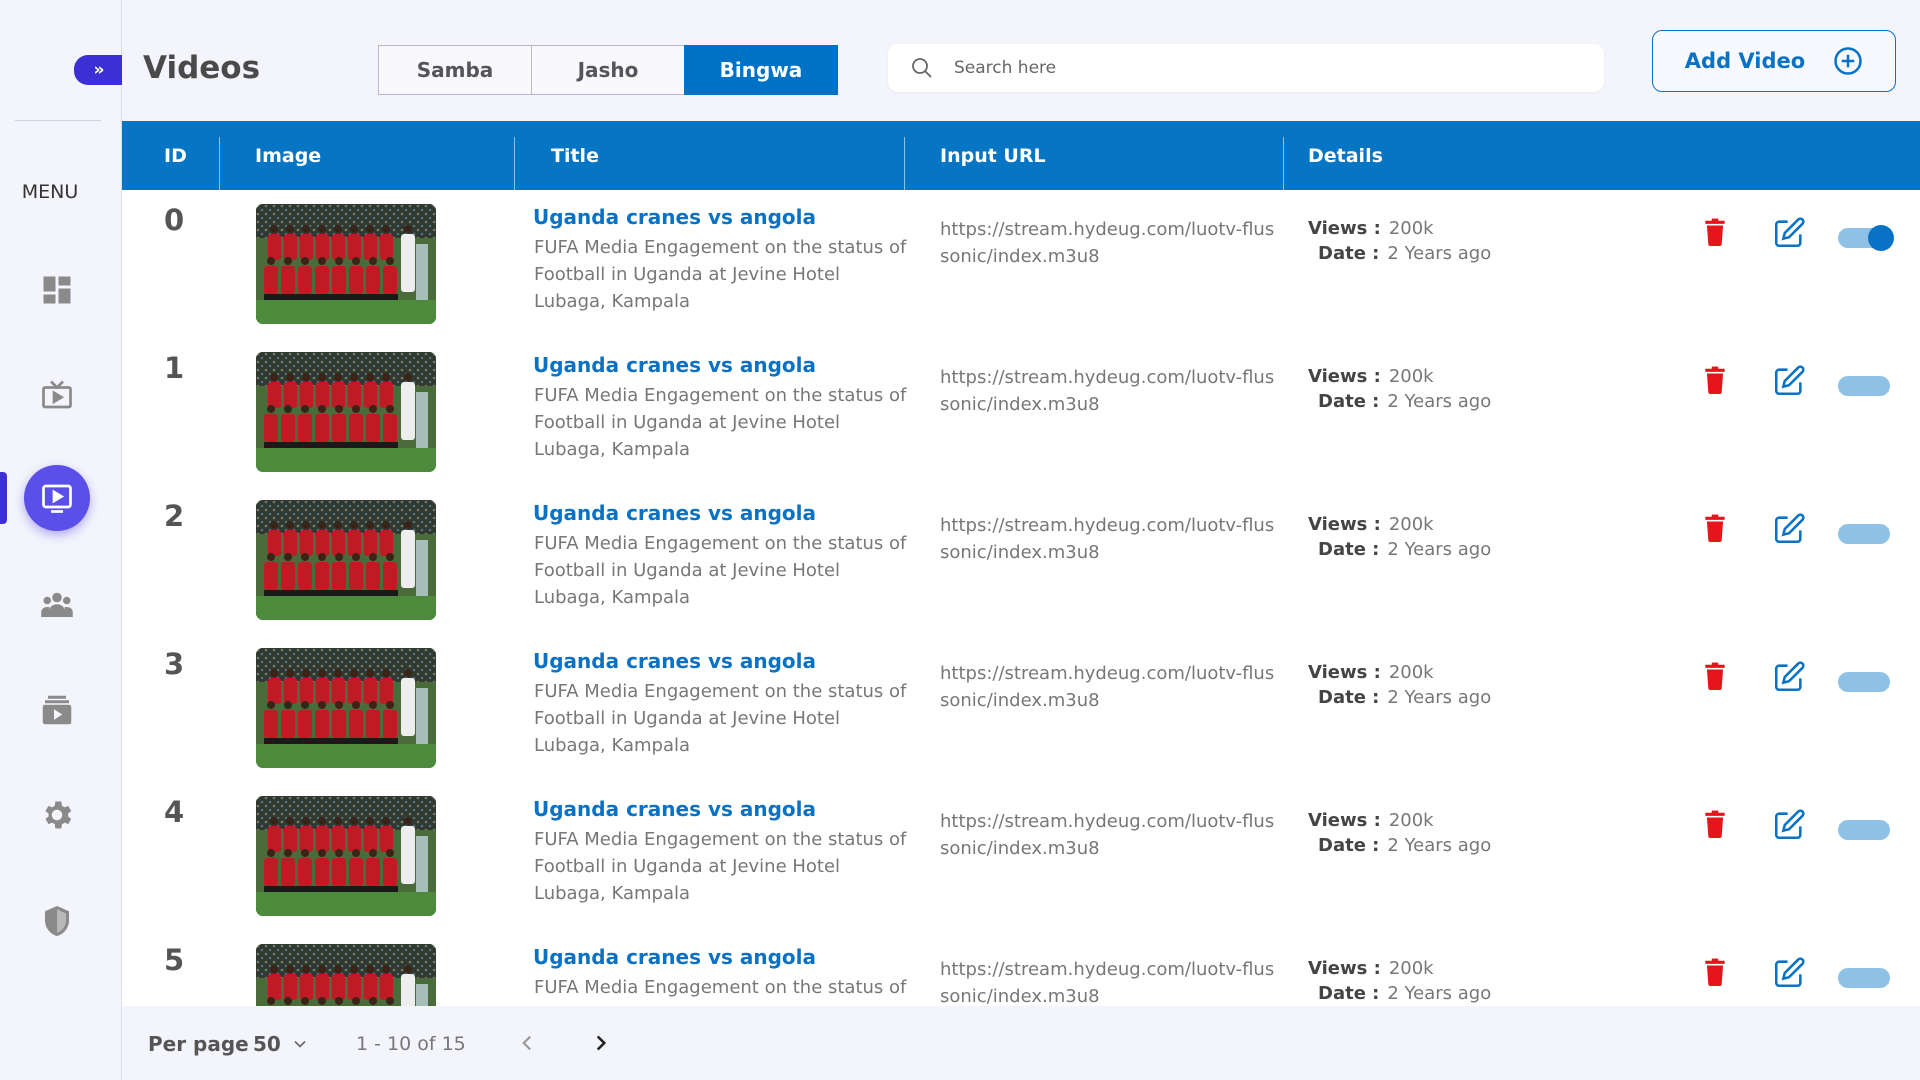 This screenshot has width=1920, height=1080. I want to click on table-header: ID Image Title Input URL Details, so click(1021, 155).